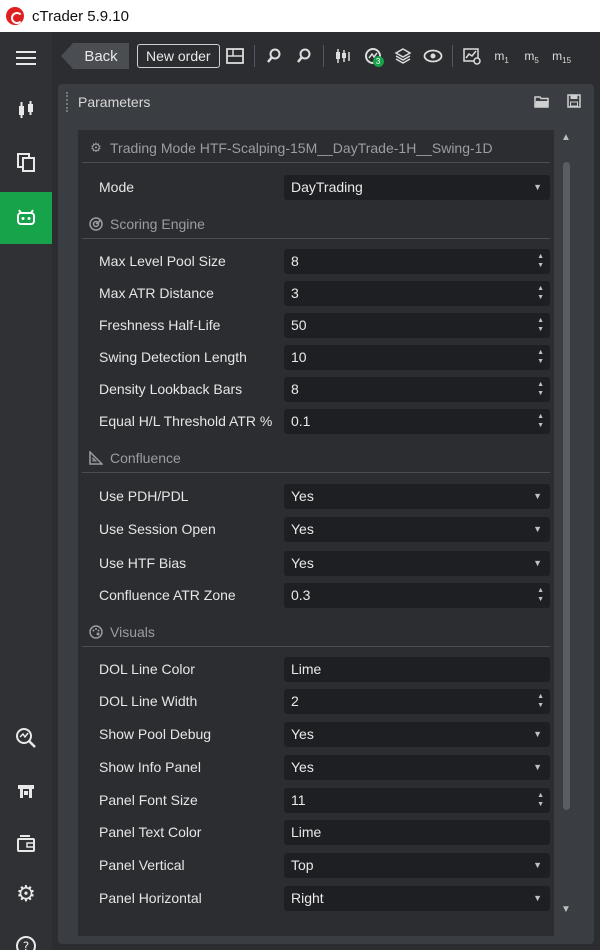 The height and width of the screenshot is (950, 600). Describe the element at coordinates (417, 701) in the screenshot. I see `dol-line-width-stepper: 2 ▲ ▼` at that location.